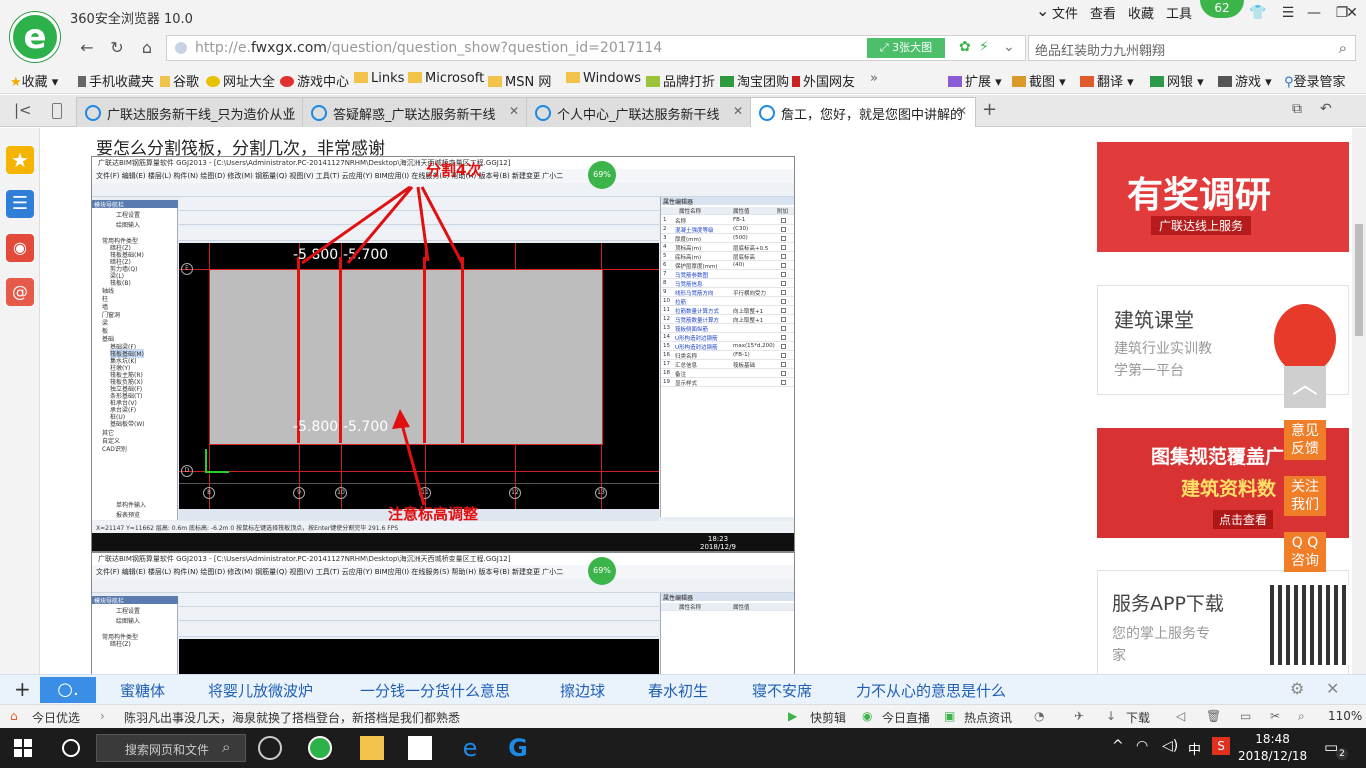  I want to click on bookmark-favorites: ★收藏 ▾, so click(34, 80).